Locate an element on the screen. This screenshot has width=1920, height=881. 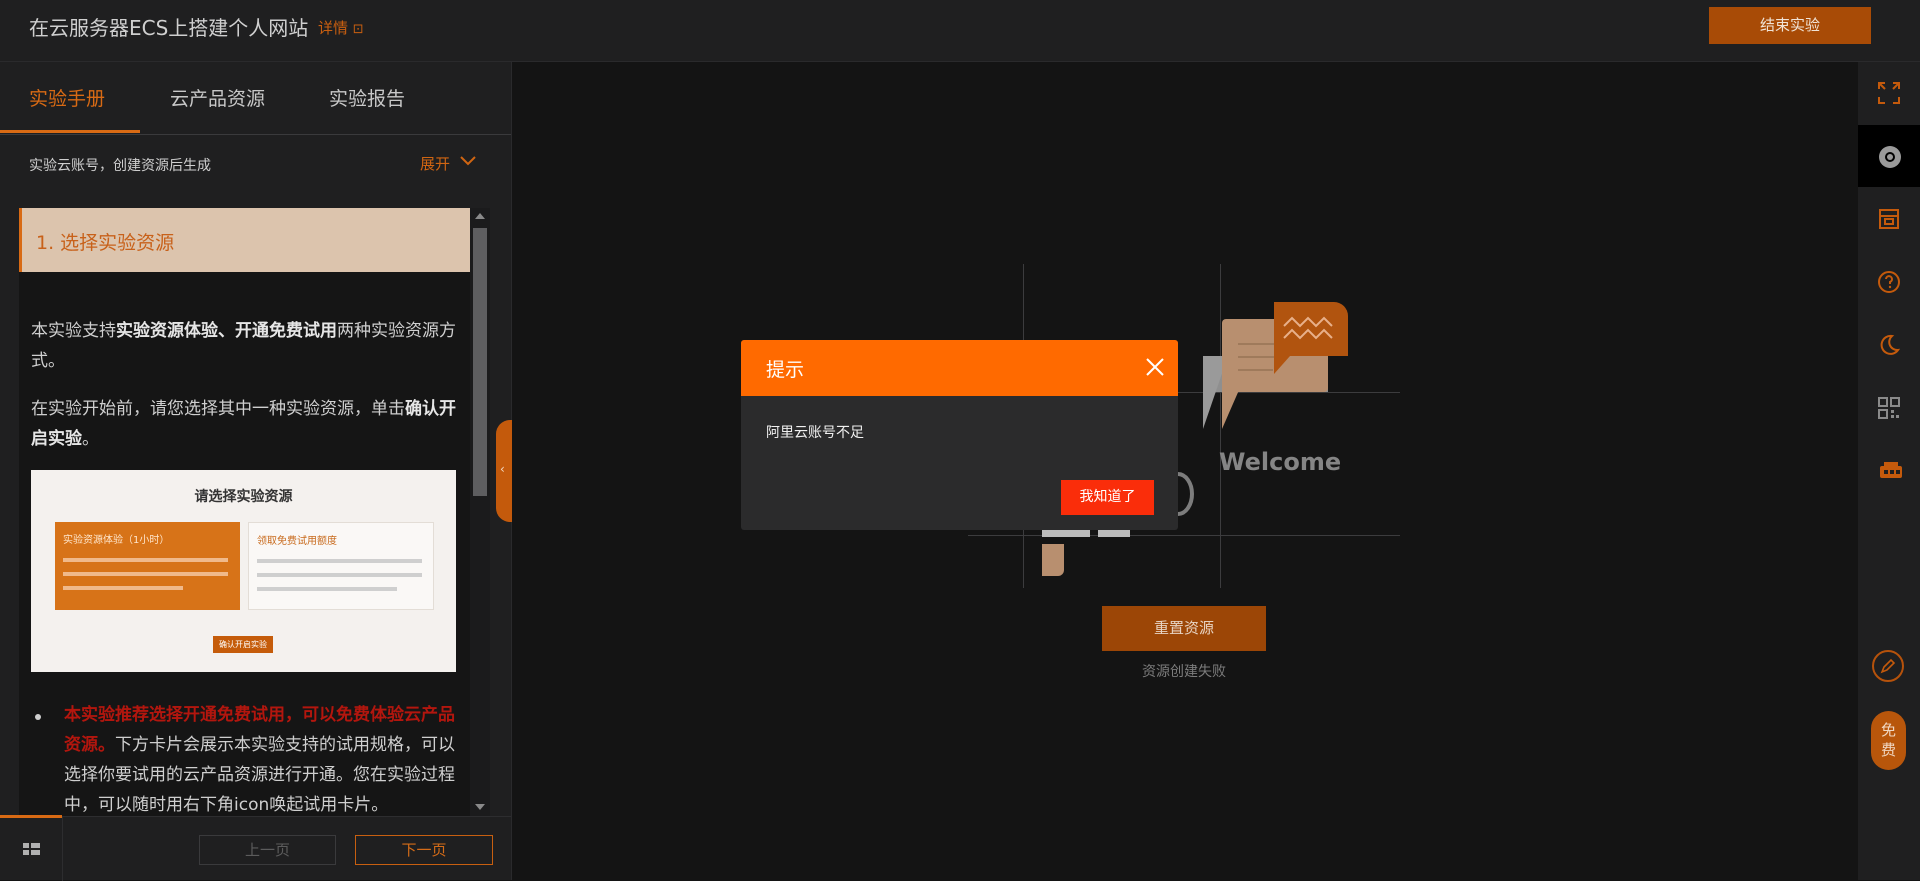
chevron-left-icon: ‹ is located at coordinates (502, 469).